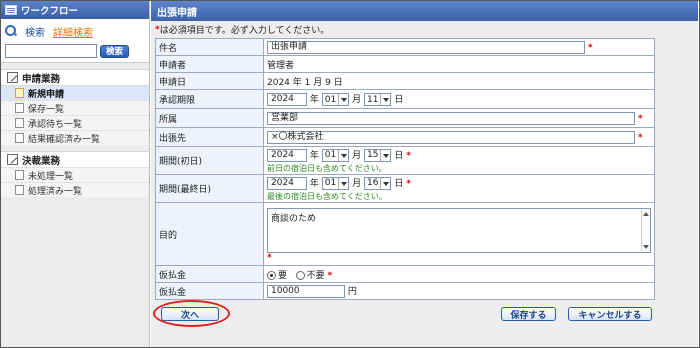  I want to click on sidebar-item-unprocessed: 未処理一覧, so click(75, 174).